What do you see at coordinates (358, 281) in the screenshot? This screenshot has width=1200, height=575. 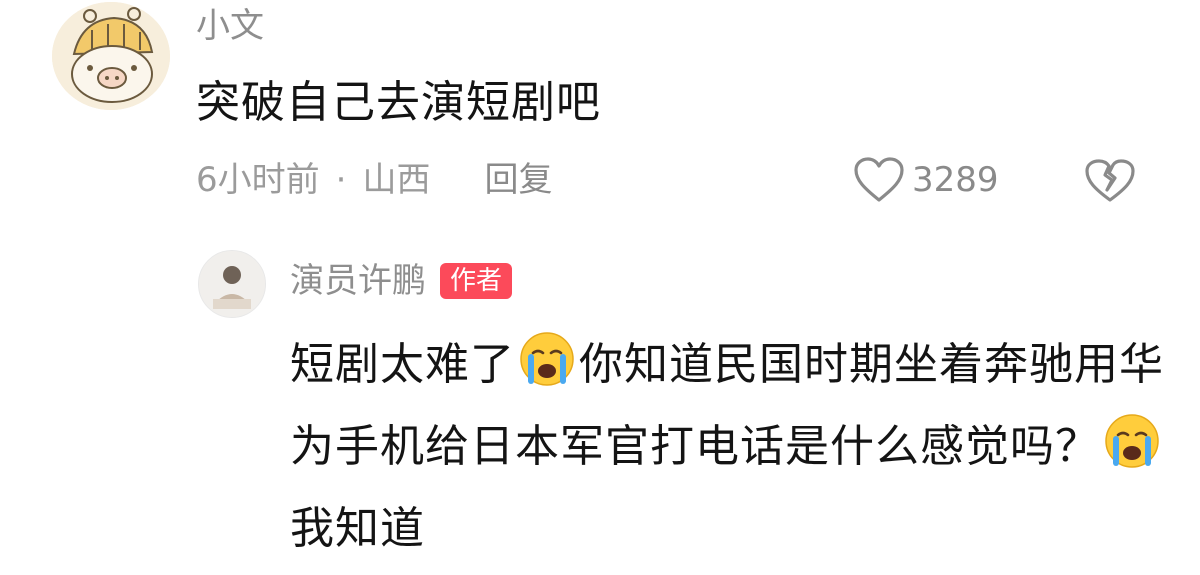 I see `reply-username: 演员许鹏` at bounding box center [358, 281].